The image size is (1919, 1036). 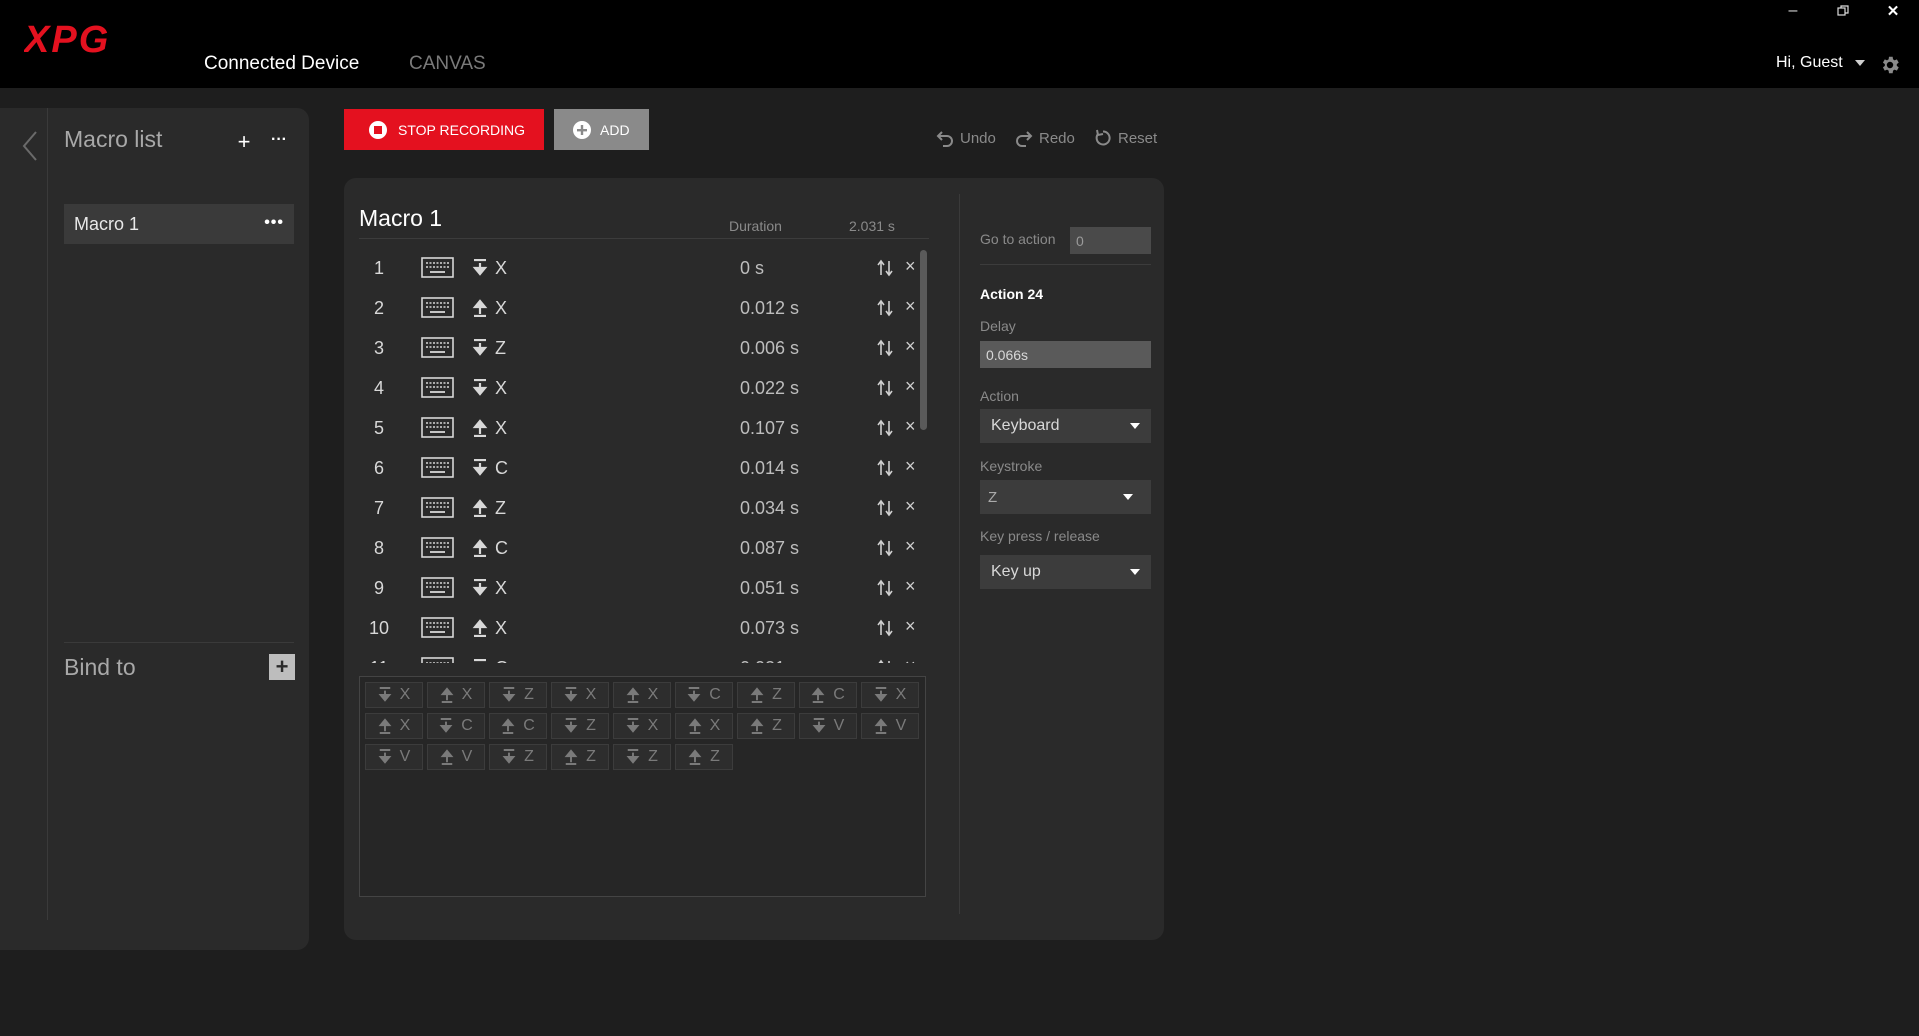 What do you see at coordinates (30, 146) in the screenshot?
I see `chevron-left-icon` at bounding box center [30, 146].